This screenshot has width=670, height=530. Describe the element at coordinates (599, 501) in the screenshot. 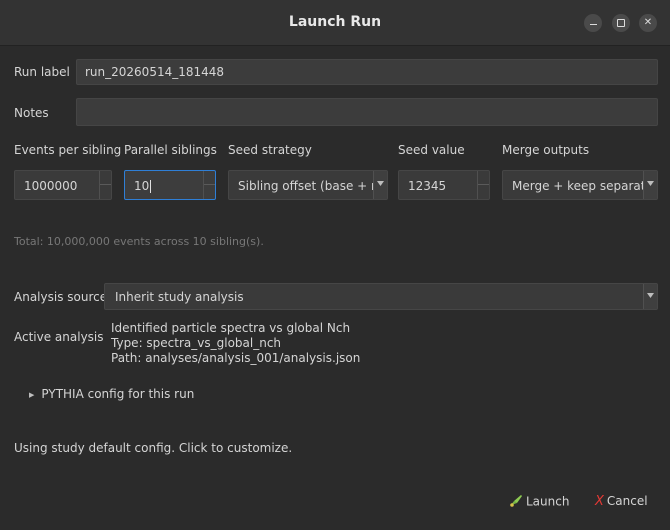

I see `x-icon: X` at that location.